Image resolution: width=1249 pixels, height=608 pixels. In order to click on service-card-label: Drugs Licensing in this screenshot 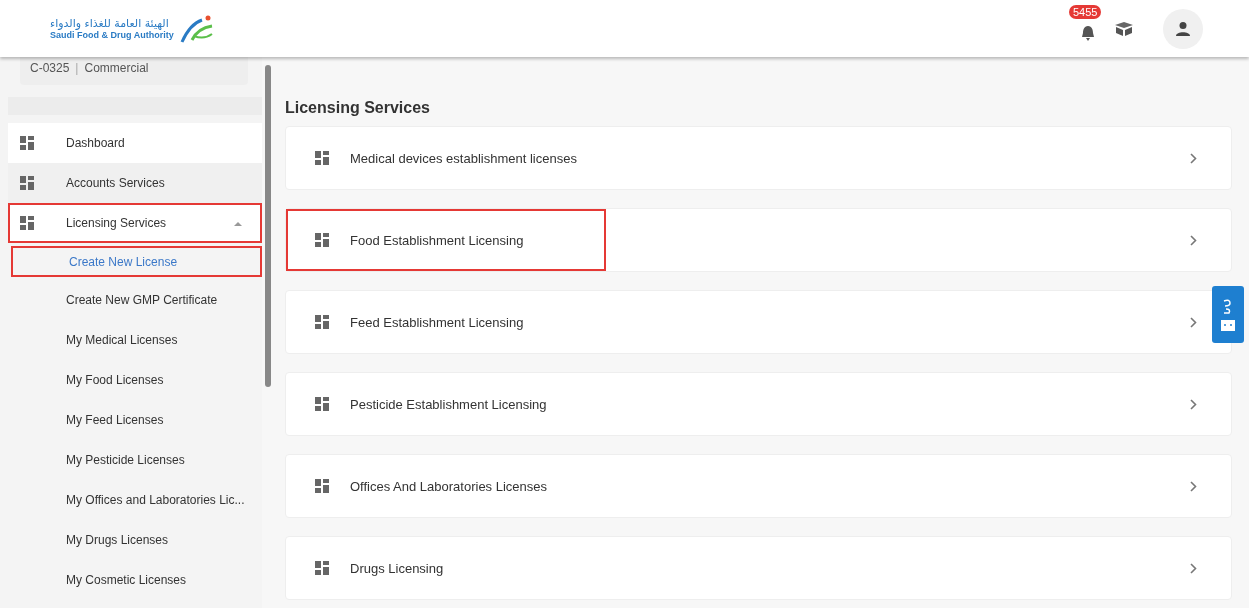, I will do `click(397, 568)`.